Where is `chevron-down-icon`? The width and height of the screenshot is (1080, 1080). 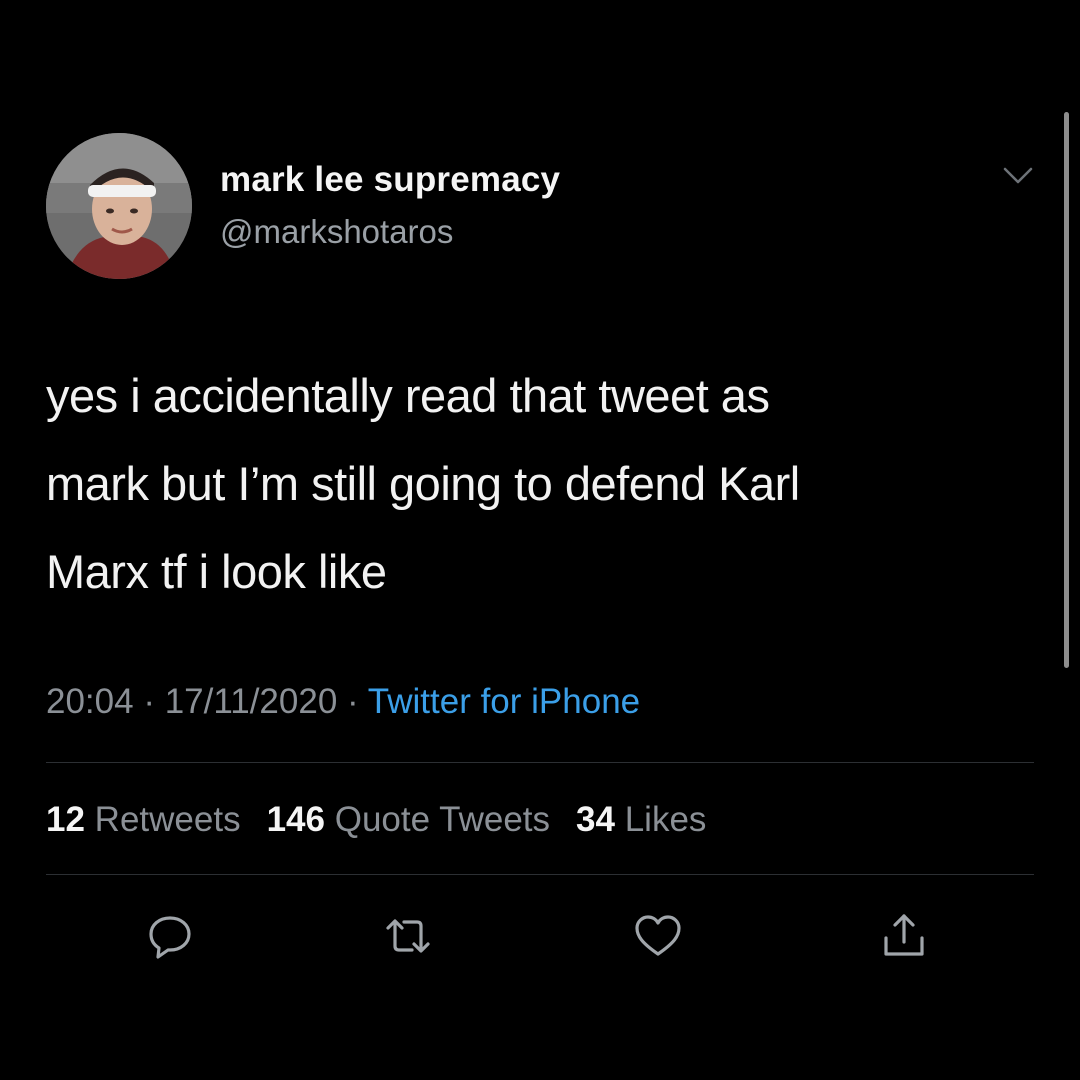 chevron-down-icon is located at coordinates (1018, 176).